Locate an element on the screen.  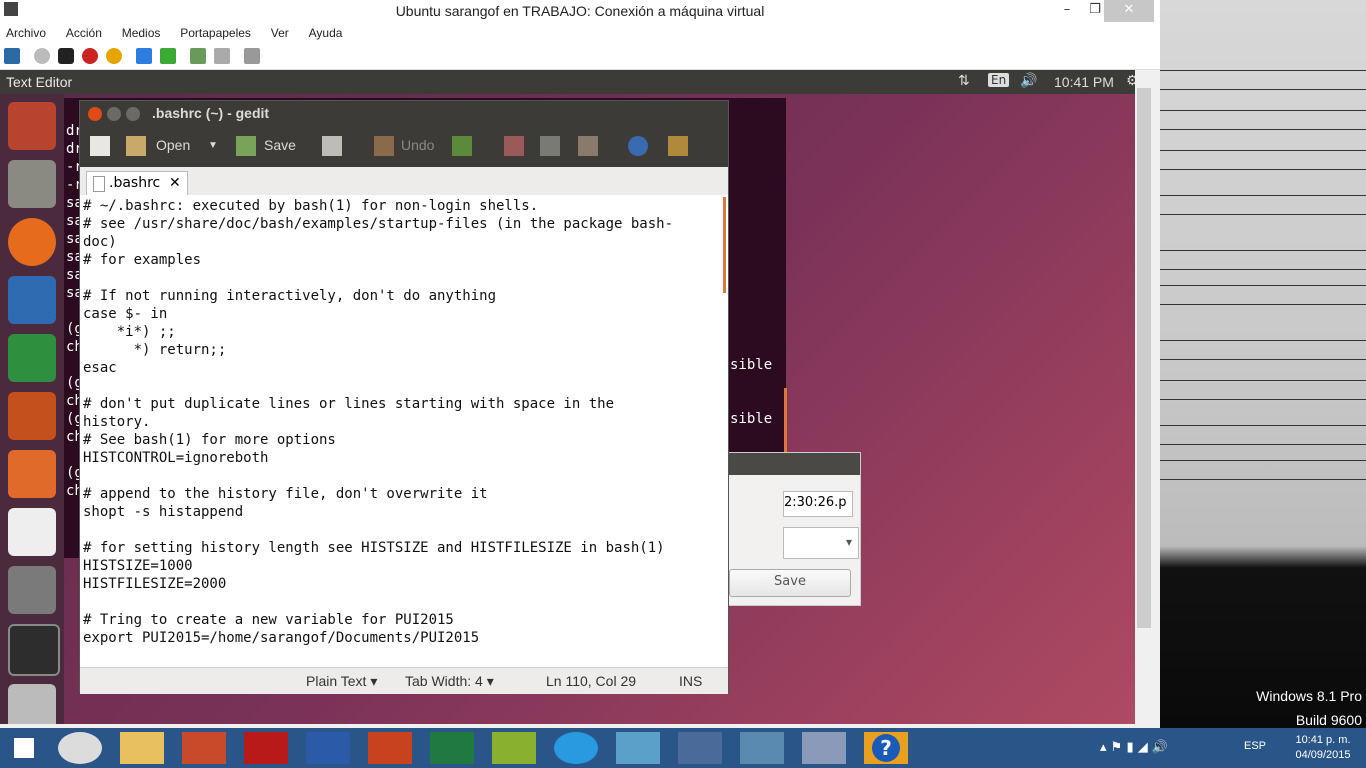
paint-icon is located at coordinates (824, 748).